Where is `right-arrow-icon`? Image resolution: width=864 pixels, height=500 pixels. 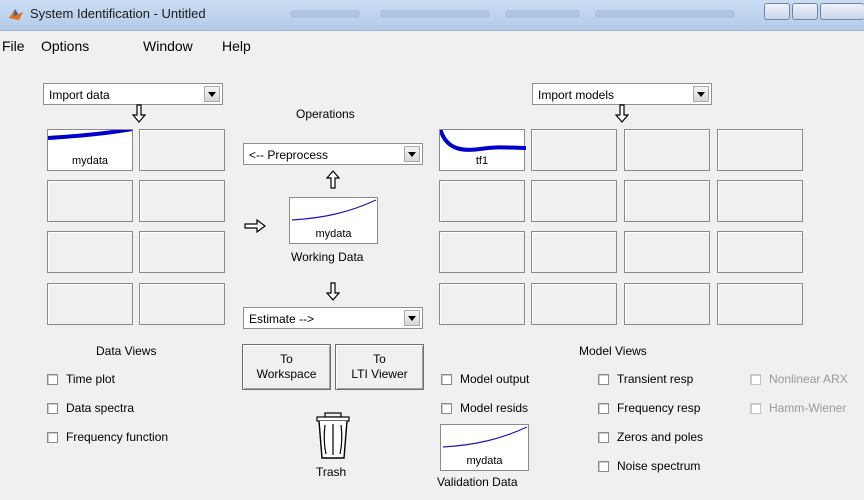 right-arrow-icon is located at coordinates (255, 226).